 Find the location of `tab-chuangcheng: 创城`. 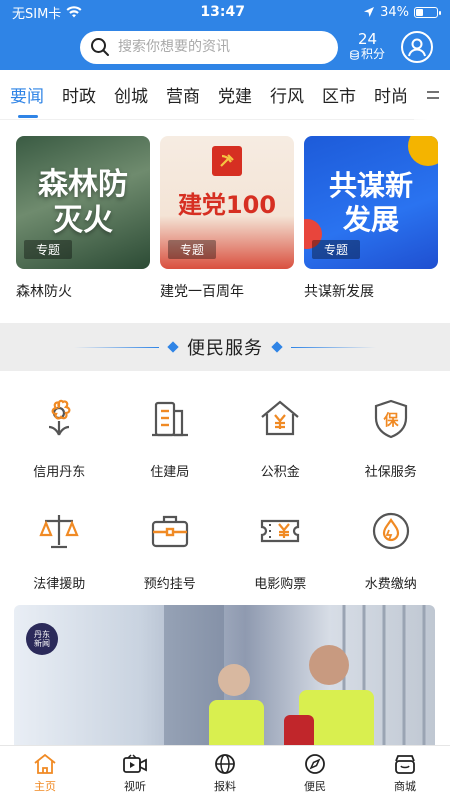

tab-chuangcheng: 创城 is located at coordinates (131, 95).